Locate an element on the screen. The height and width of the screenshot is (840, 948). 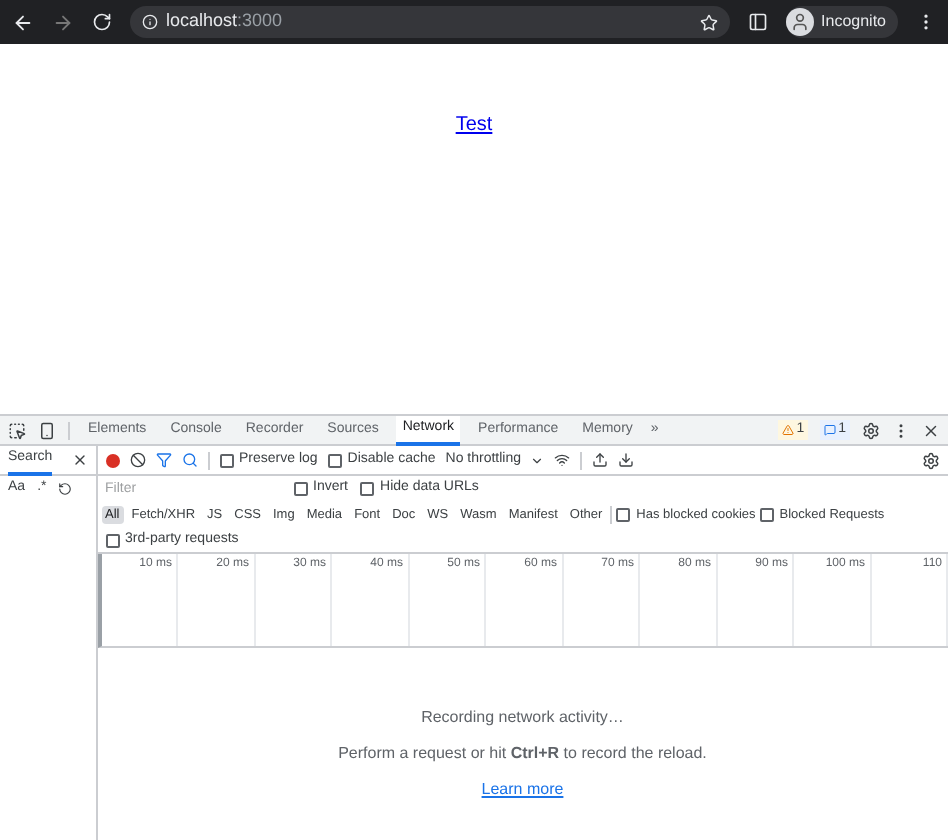
import-icon is located at coordinates (599, 460).